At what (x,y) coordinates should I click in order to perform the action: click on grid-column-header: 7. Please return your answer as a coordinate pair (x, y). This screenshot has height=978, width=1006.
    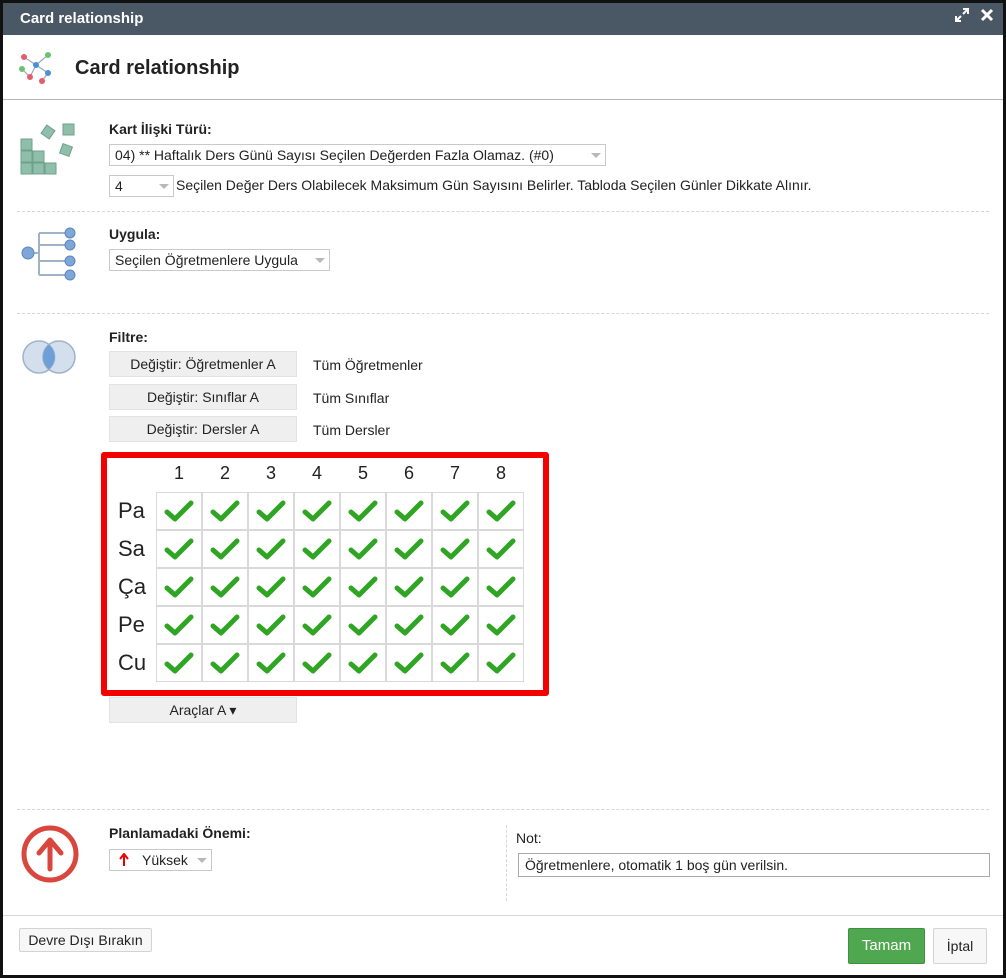
    Looking at the image, I should click on (455, 473).